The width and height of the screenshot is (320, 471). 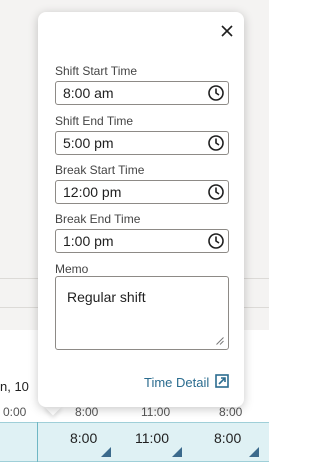 What do you see at coordinates (142, 143) in the screenshot?
I see `shift-end-input: 5:00 pm` at bounding box center [142, 143].